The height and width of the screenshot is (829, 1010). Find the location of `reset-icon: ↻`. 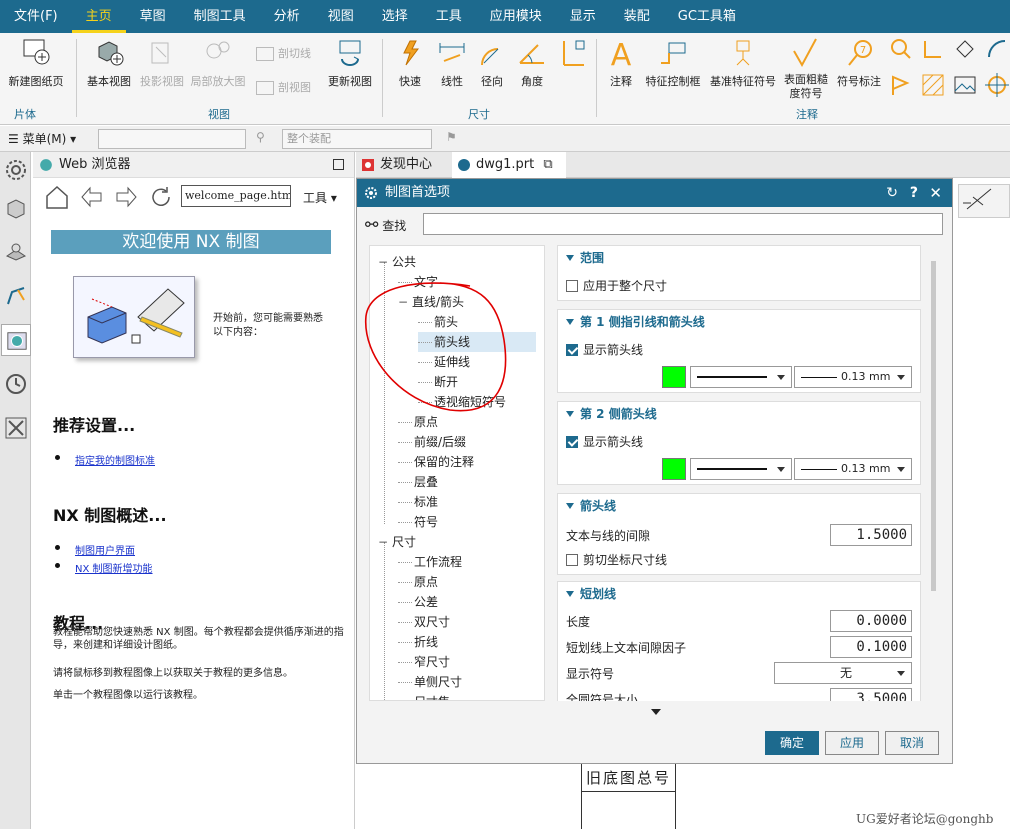

reset-icon: ↻ is located at coordinates (892, 193).